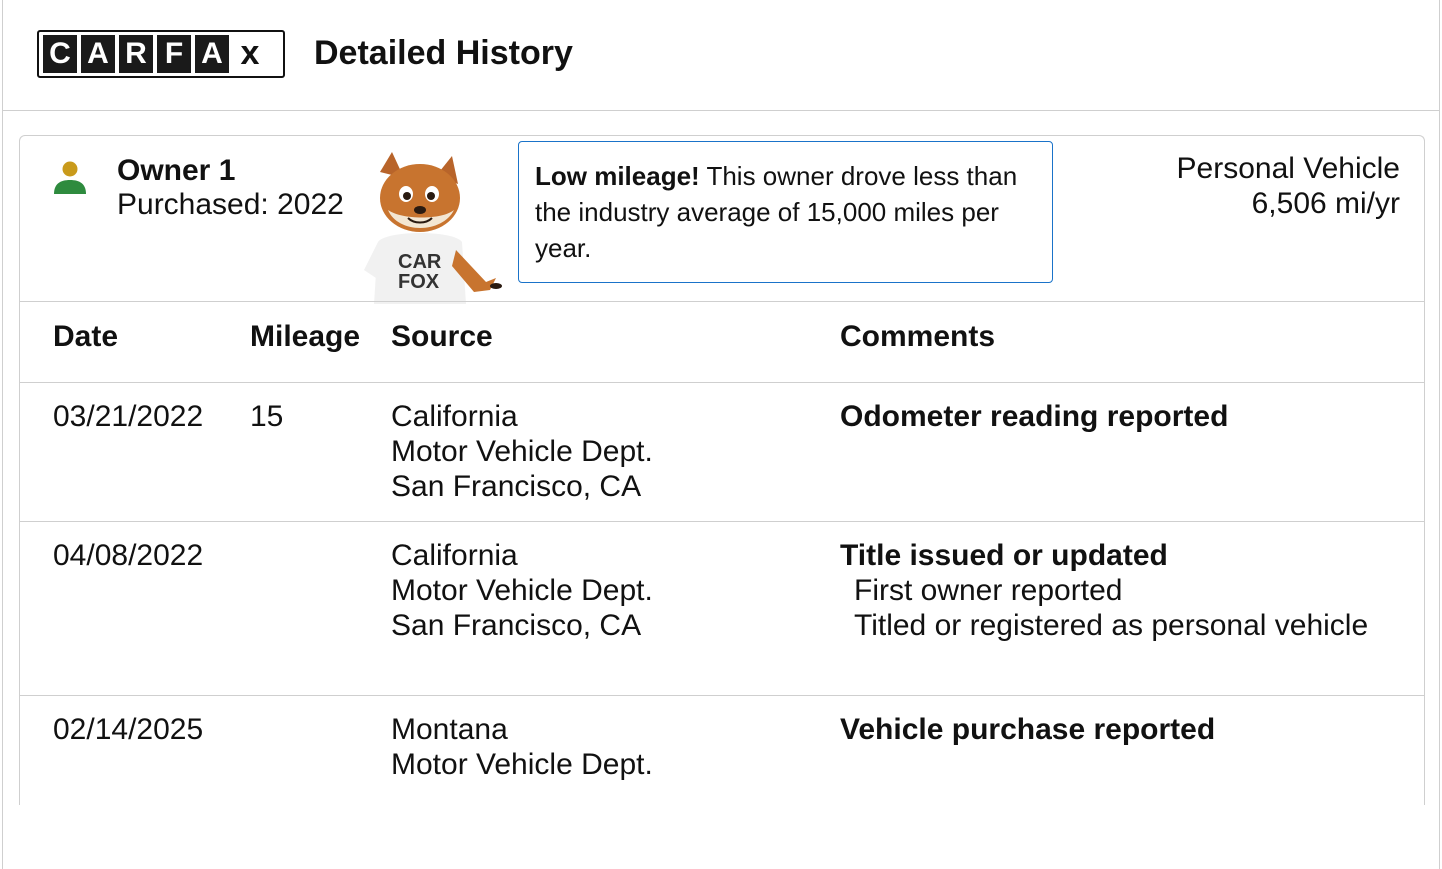 This screenshot has width=1442, height=869. Describe the element at coordinates (1288, 168) in the screenshot. I see `vehicle-type: Personal Vehicle` at that location.